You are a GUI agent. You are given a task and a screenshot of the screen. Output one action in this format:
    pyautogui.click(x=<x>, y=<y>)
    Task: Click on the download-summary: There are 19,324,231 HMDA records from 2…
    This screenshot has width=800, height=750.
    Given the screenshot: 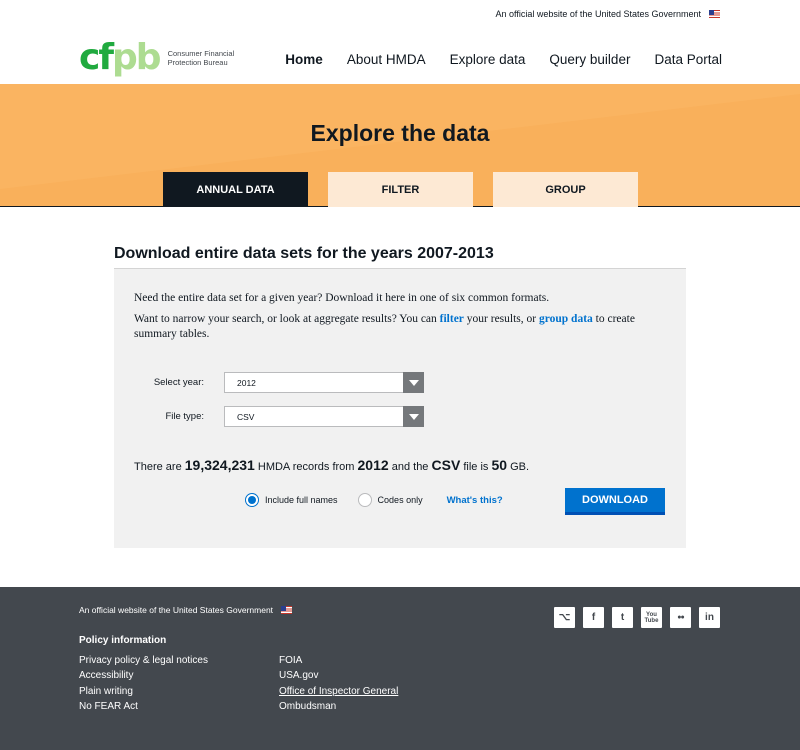 What is the action you would take?
    pyautogui.click(x=331, y=465)
    